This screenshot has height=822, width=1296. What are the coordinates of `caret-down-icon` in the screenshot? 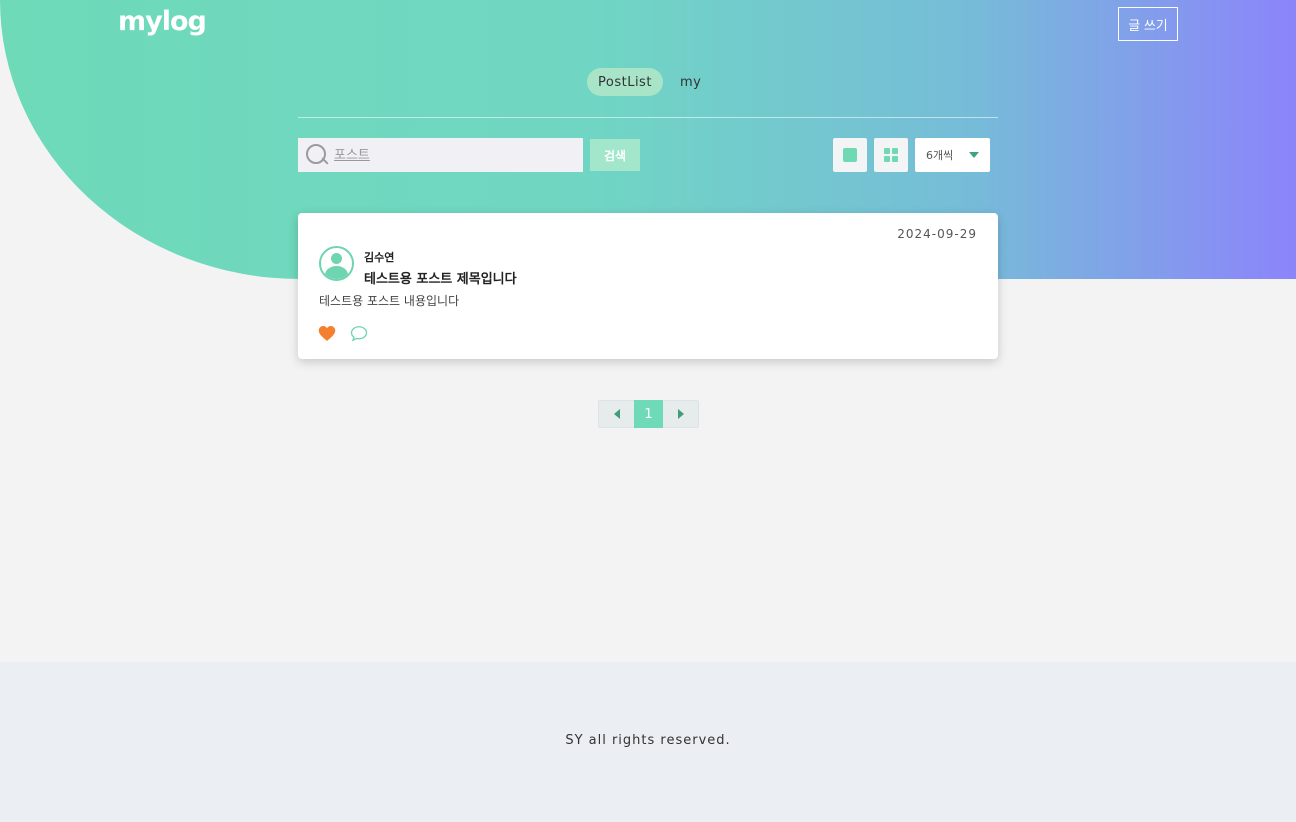 It's located at (974, 155).